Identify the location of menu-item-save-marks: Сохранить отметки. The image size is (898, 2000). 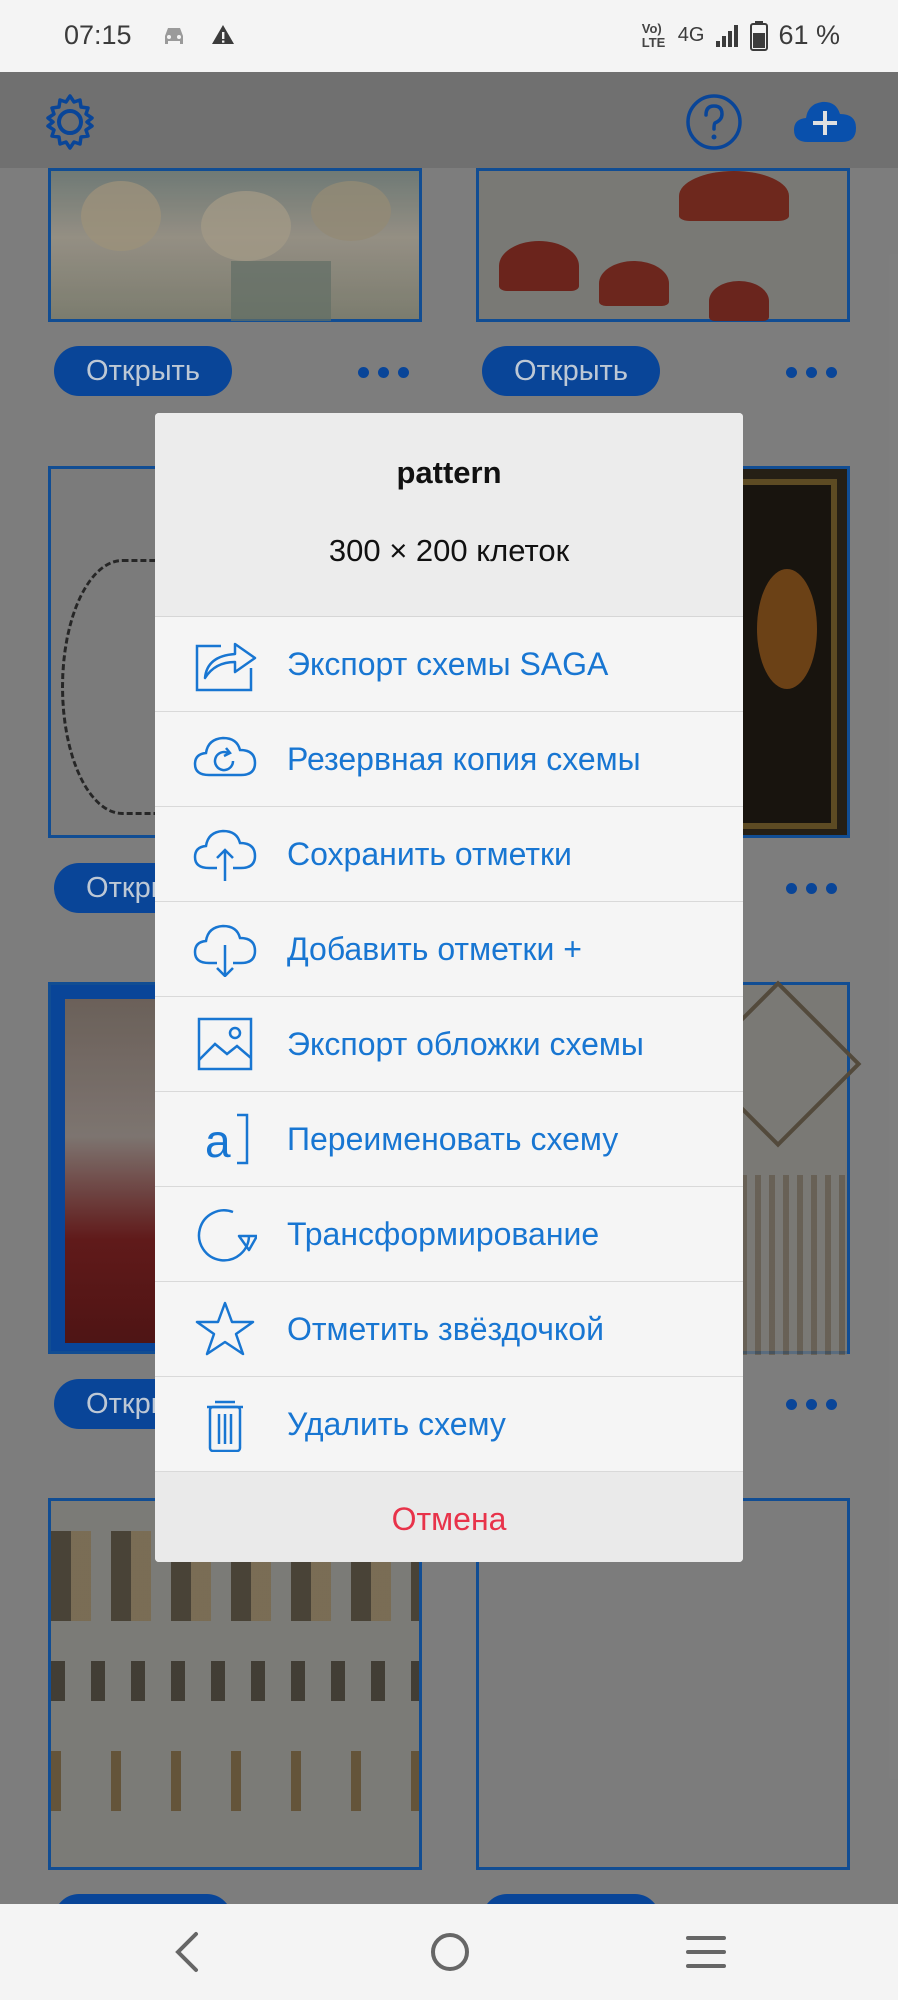
(449, 854).